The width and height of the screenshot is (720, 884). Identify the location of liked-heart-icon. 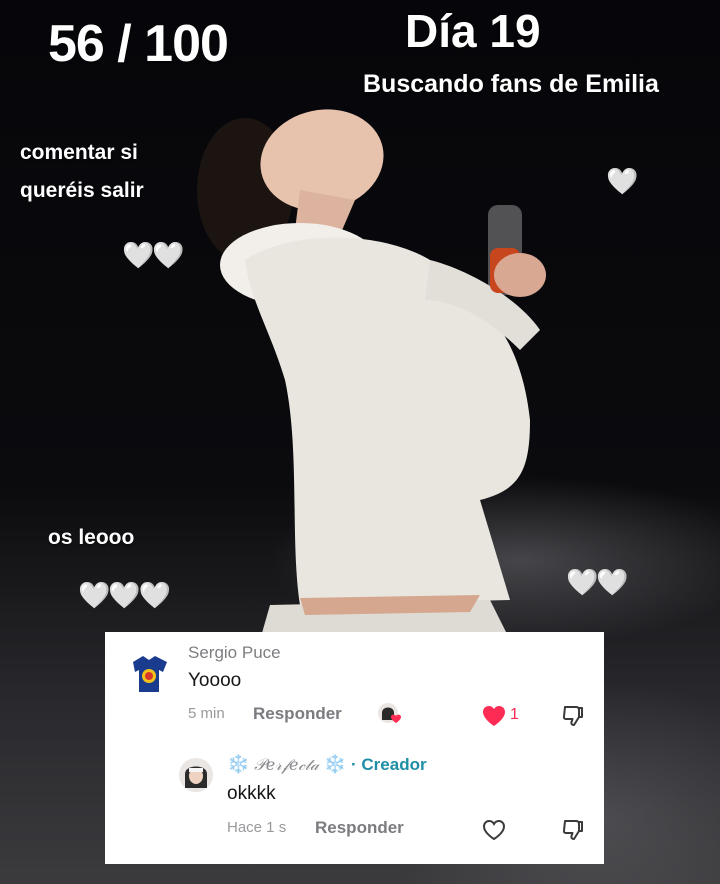
(494, 716).